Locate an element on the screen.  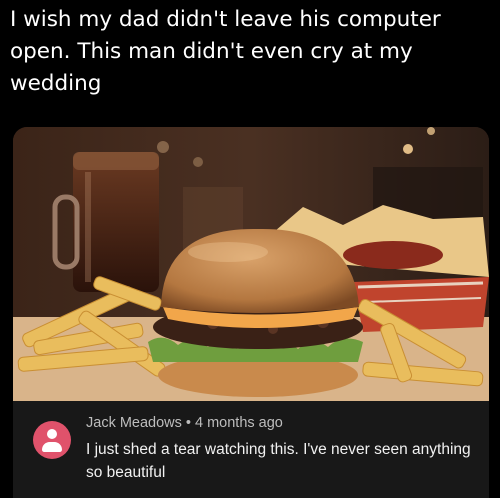
avatar-body-icon is located at coordinates (52, 447).